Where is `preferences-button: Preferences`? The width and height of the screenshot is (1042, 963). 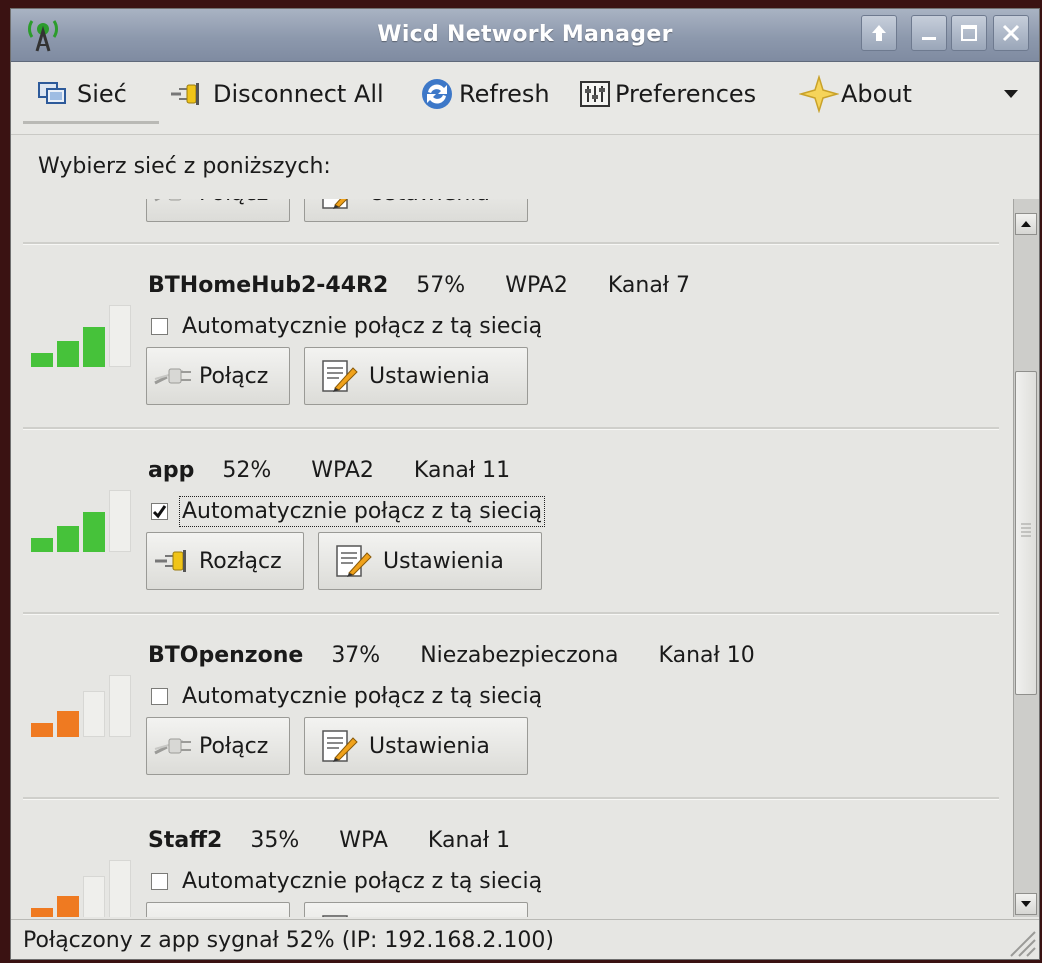
preferences-button: Preferences is located at coordinates (667, 94).